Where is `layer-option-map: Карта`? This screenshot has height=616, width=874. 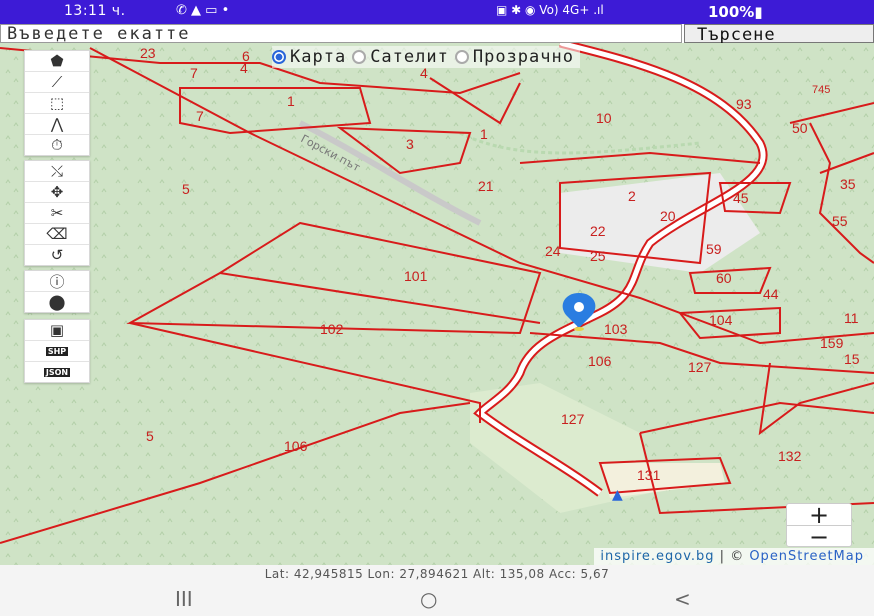
layer-option-map: Карта is located at coordinates (309, 57).